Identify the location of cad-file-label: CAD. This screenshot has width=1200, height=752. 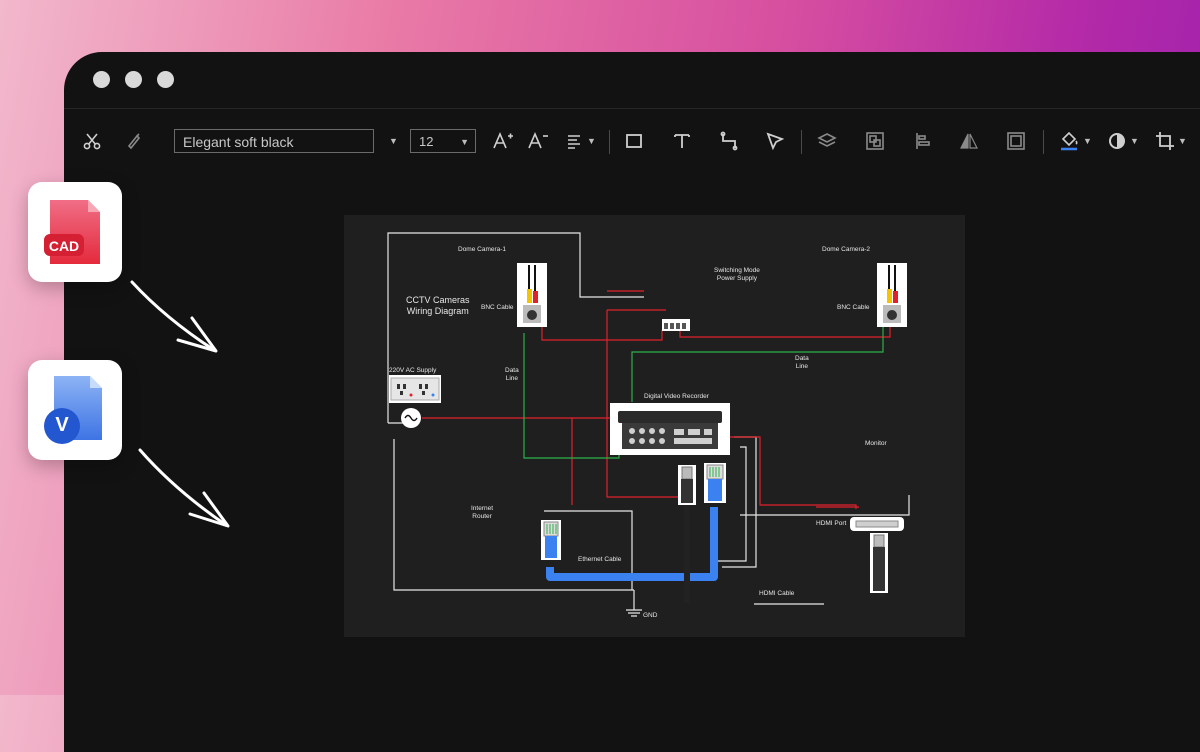
(64, 246).